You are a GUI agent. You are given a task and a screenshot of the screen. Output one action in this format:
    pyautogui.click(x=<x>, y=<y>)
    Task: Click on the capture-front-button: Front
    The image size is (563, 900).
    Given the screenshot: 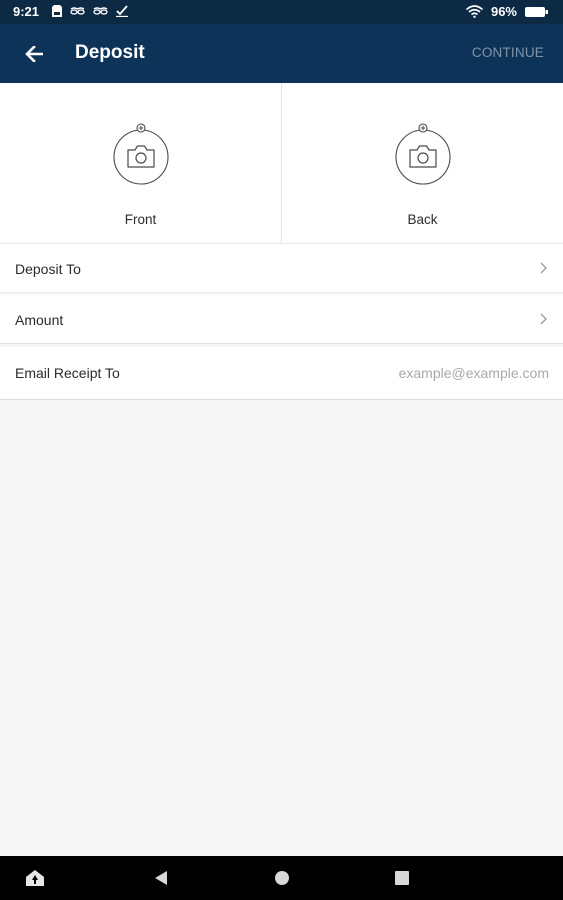 What is the action you would take?
    pyautogui.click(x=141, y=163)
    